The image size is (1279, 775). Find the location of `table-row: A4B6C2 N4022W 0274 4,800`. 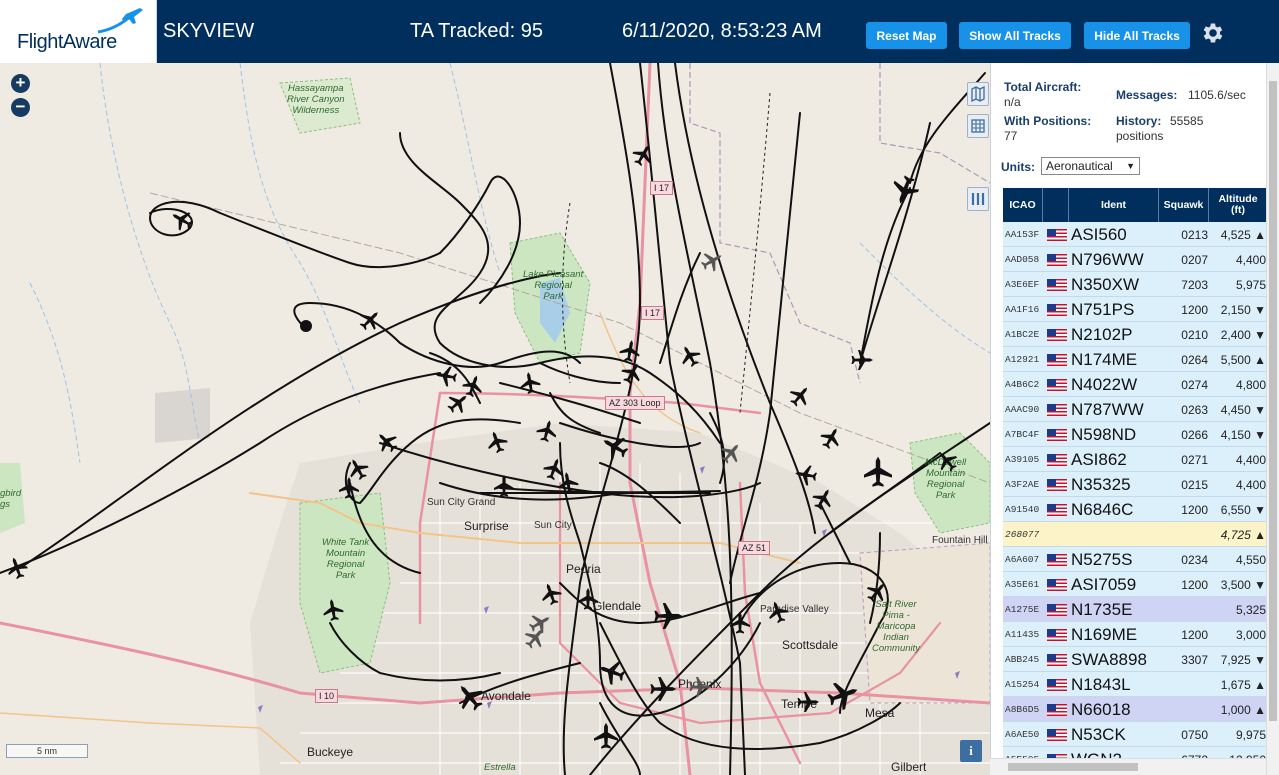

table-row: A4B6C2 N4022W 0274 4,800 is located at coordinates (1135, 384).